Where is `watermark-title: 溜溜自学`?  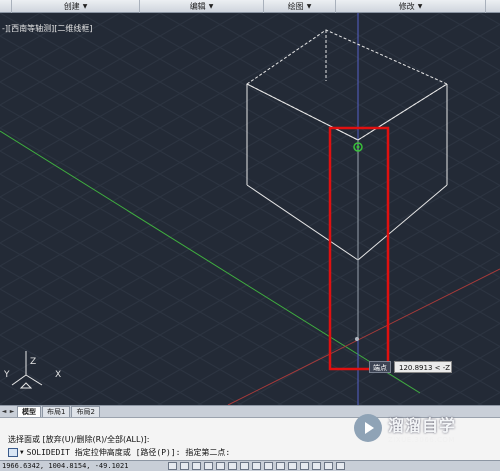 watermark-title: 溜溜自学 is located at coordinates (422, 425).